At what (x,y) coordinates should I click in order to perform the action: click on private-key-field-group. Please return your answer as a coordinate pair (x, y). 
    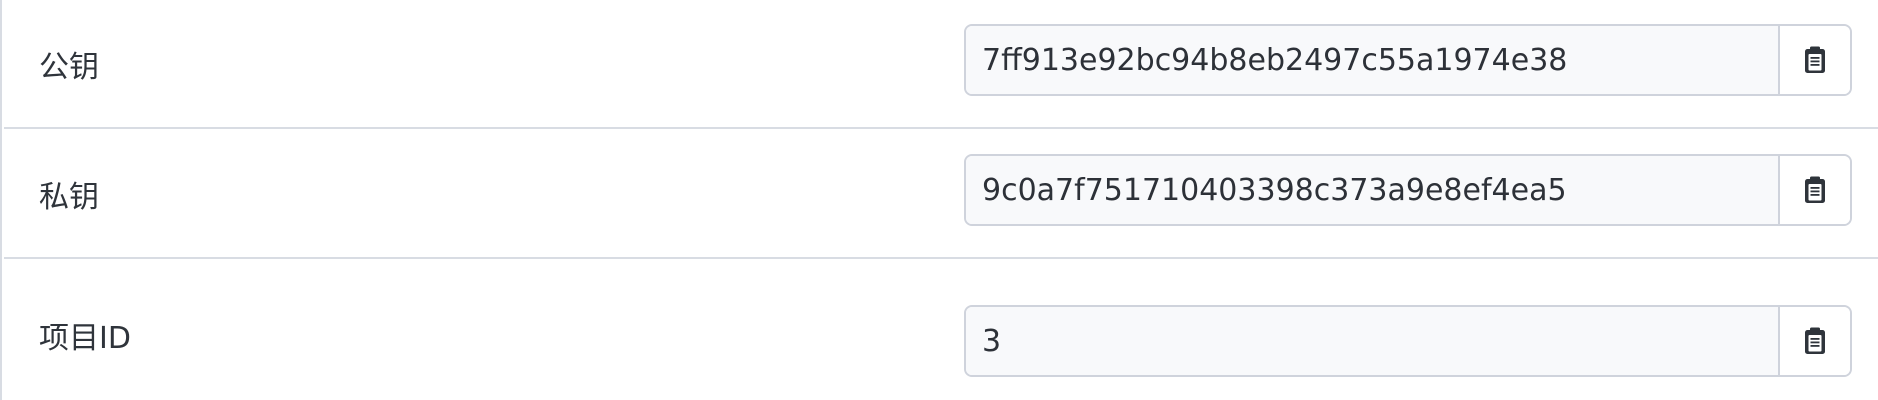
    Looking at the image, I should click on (1408, 190).